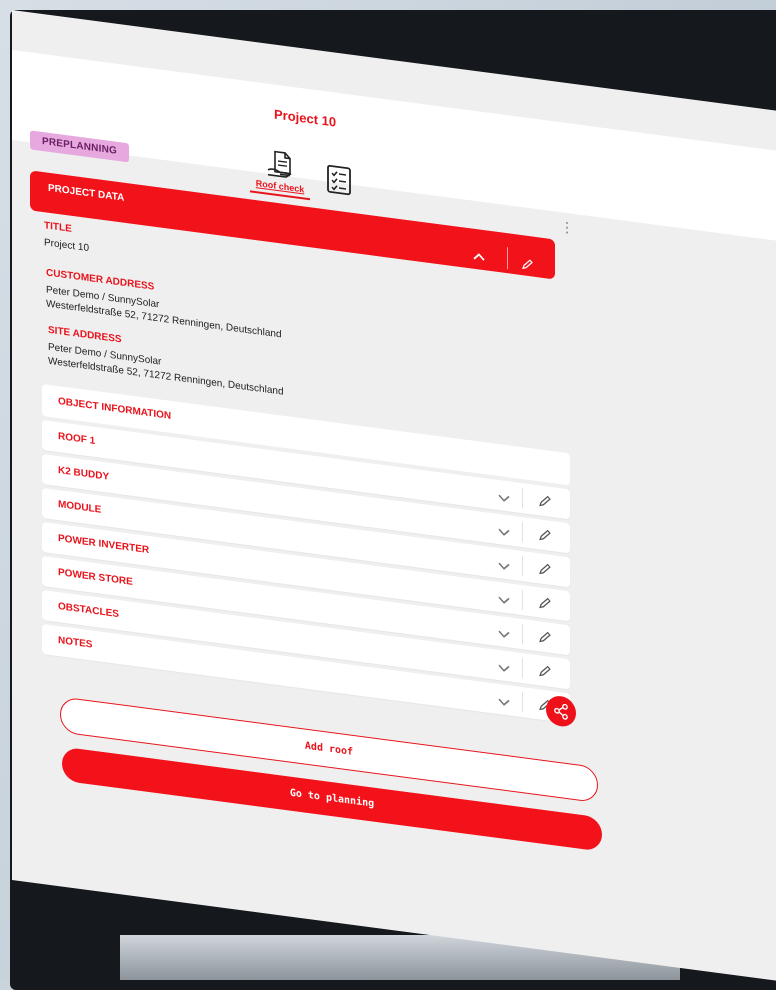 The height and width of the screenshot is (990, 776). I want to click on accordion-label: POWER STORE, so click(95, 577).